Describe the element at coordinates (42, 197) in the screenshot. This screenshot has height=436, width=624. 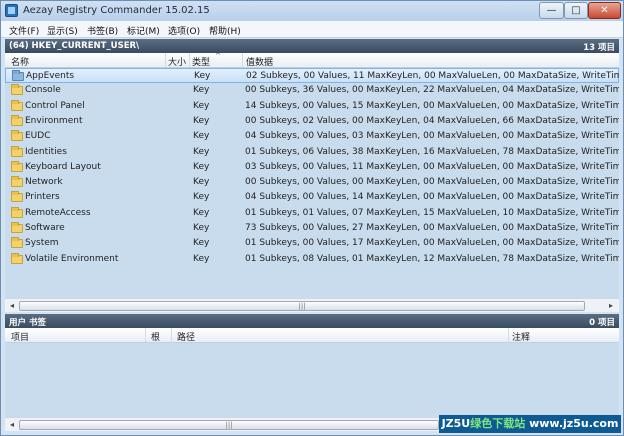
I see `key-name: Printers` at that location.